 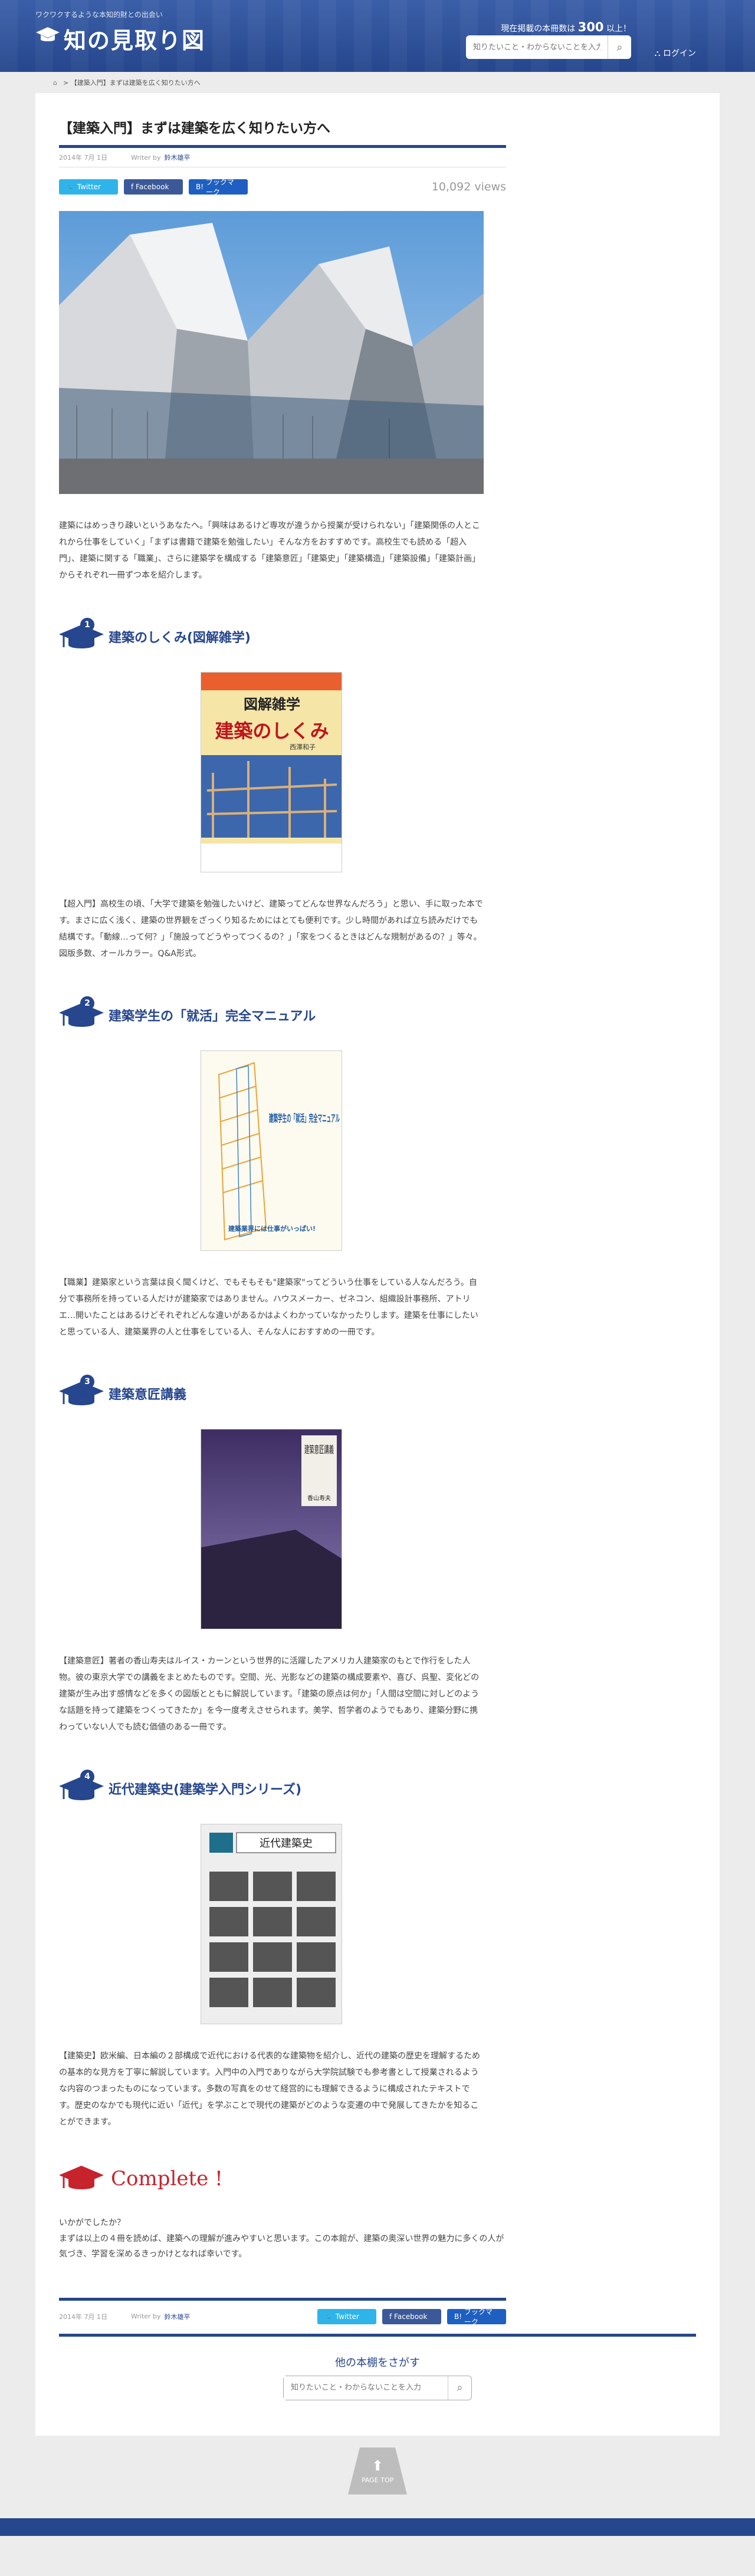 I want to click on cover-1-author: 西澤和子, so click(x=303, y=747).